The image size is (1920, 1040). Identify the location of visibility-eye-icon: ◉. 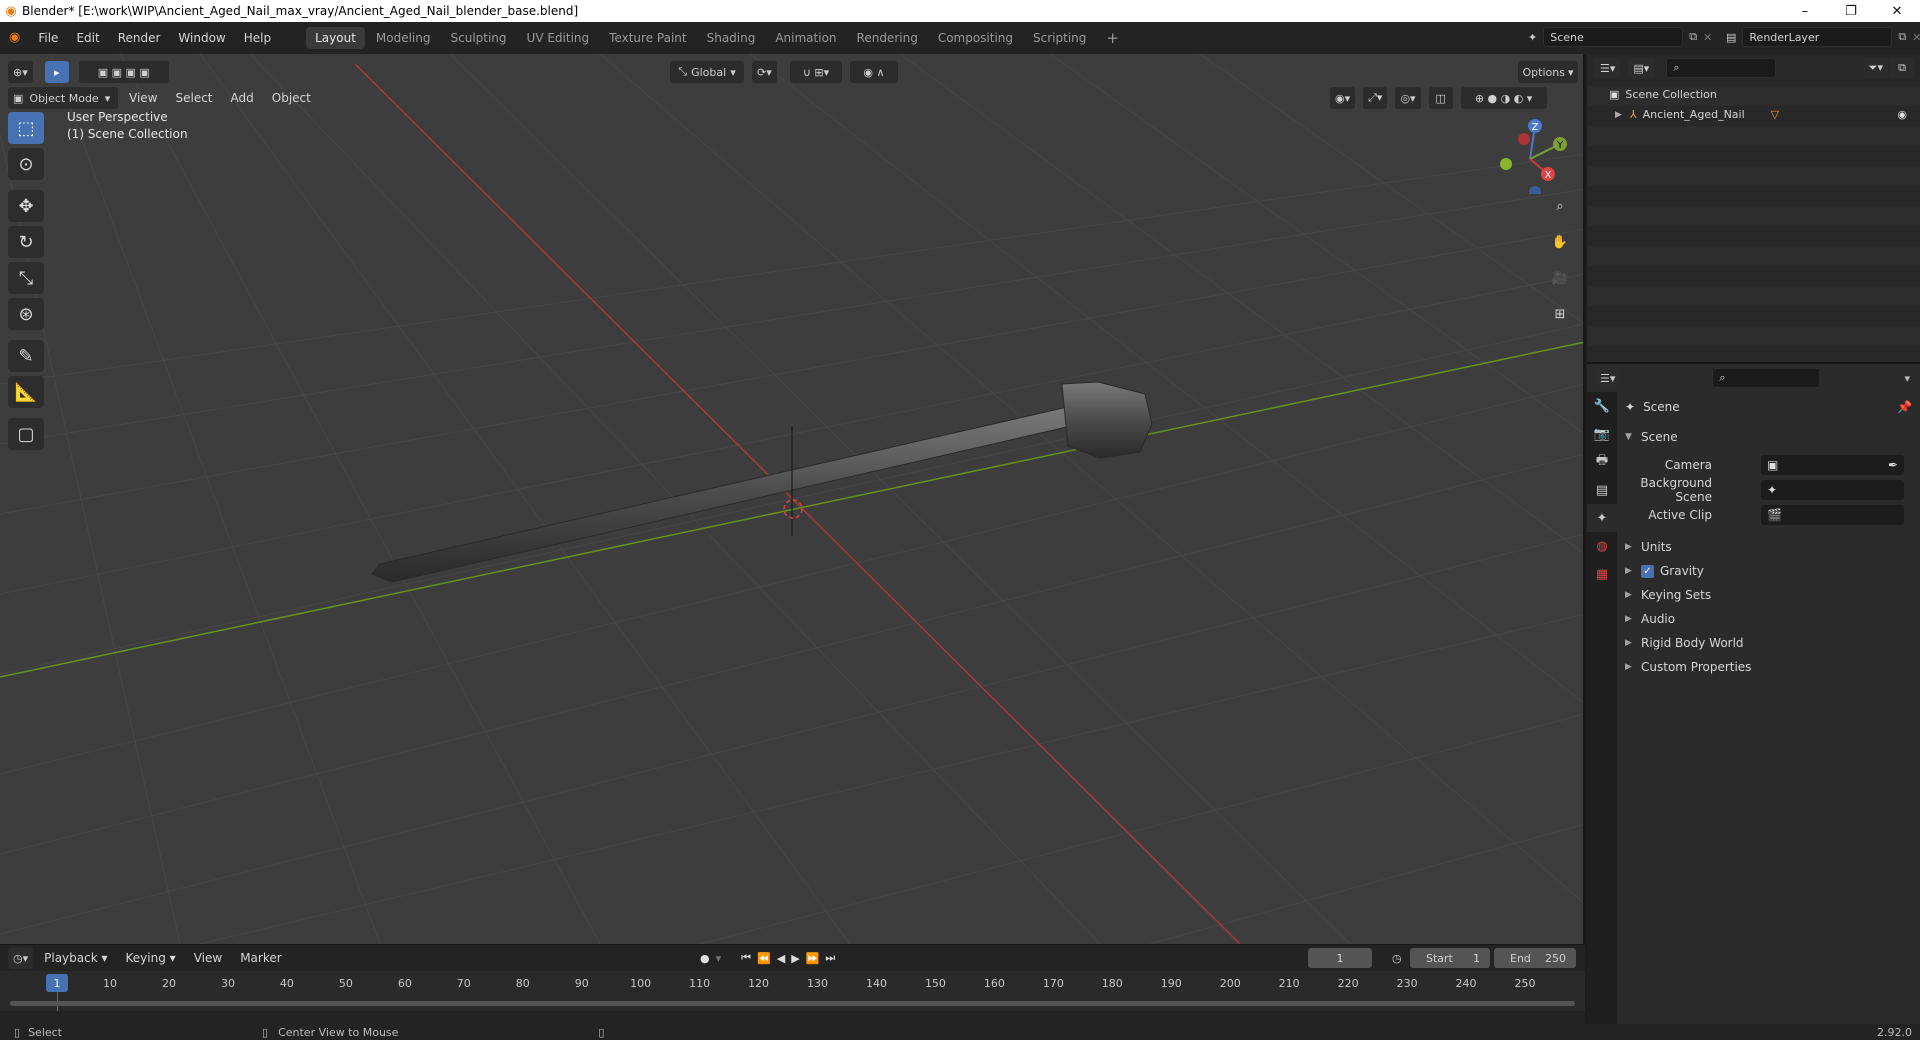
(1902, 114).